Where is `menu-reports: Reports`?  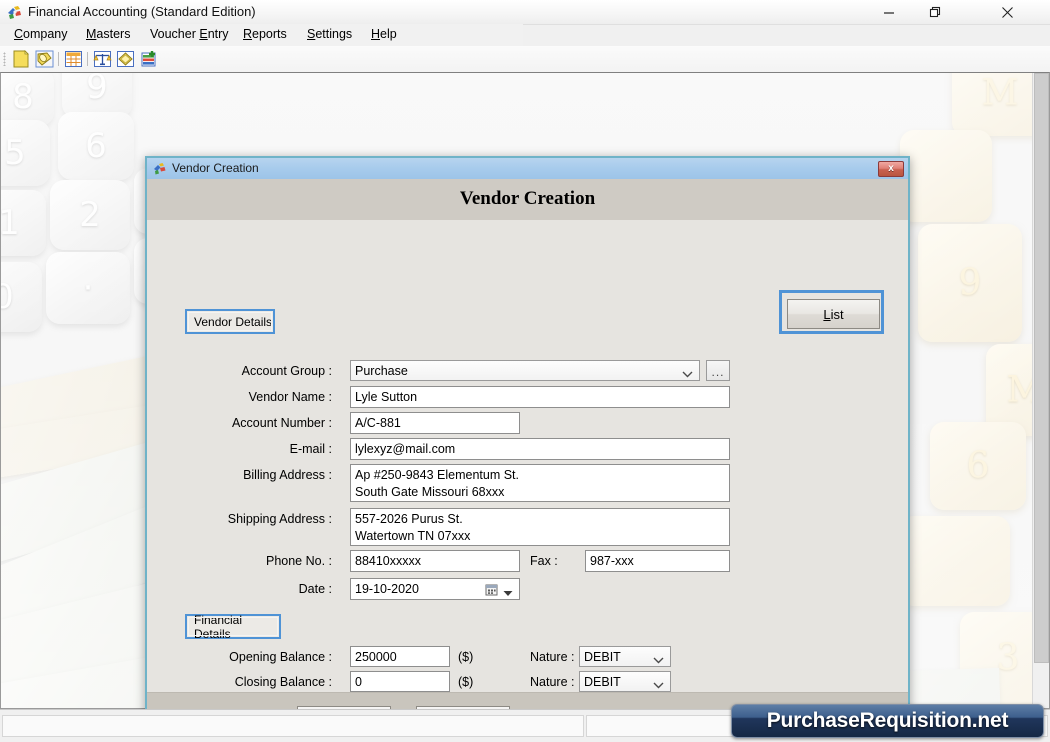
menu-reports: Reports is located at coordinates (265, 35).